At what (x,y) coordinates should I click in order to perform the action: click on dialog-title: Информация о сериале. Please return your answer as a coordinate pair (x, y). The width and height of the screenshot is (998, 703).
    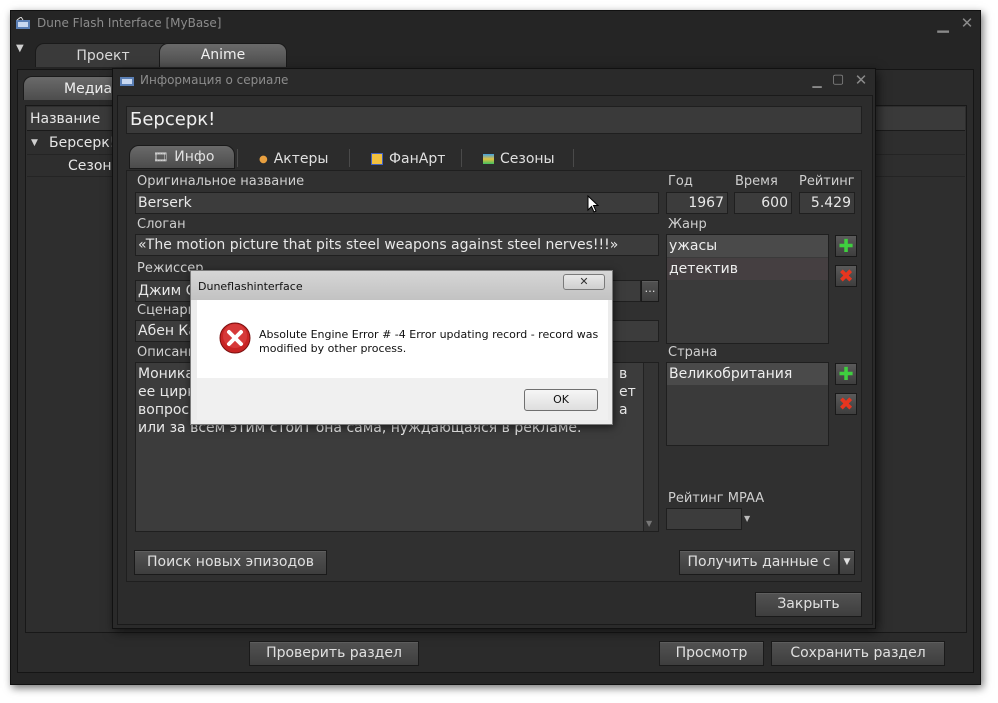
    Looking at the image, I should click on (214, 80).